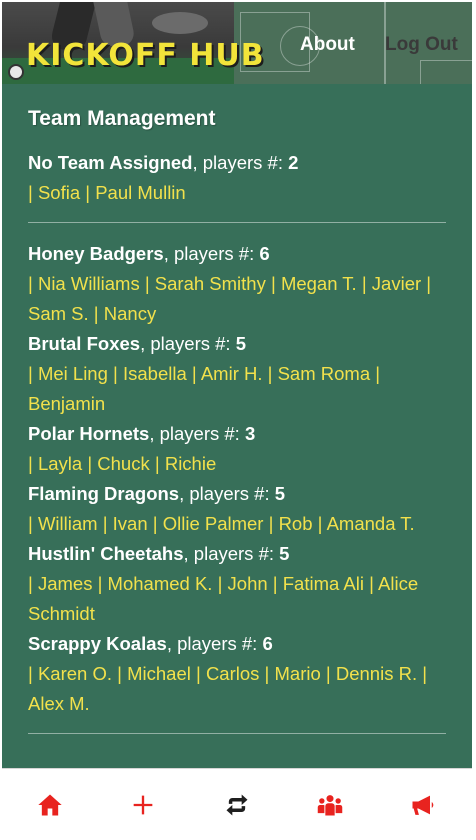 The width and height of the screenshot is (476, 840). Describe the element at coordinates (237, 644) in the screenshot. I see `team-header: Scrappy Koalas, players #: 6` at that location.